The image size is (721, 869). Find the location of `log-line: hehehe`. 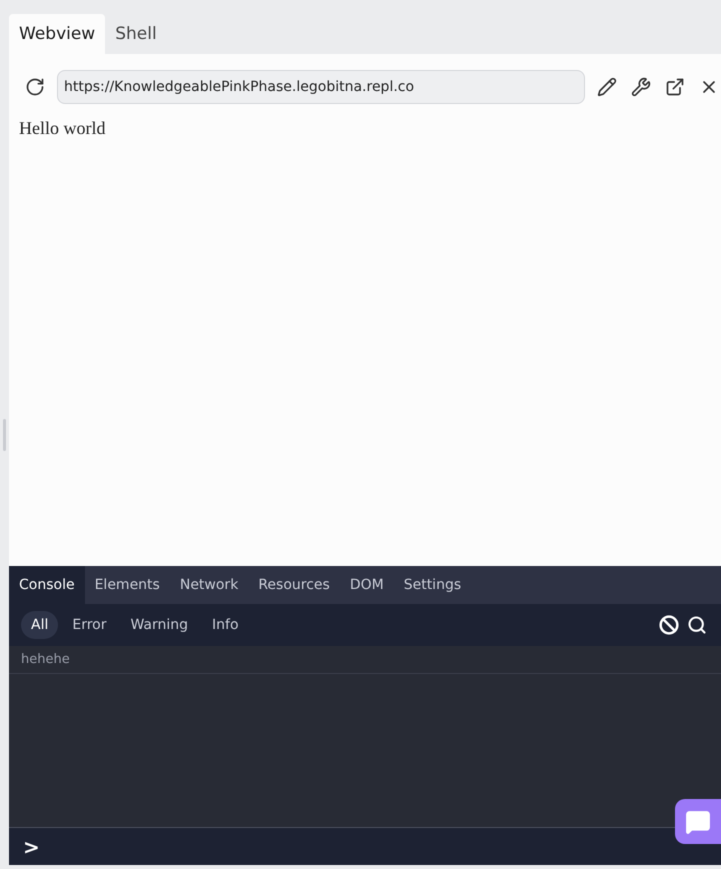

log-line: hehehe is located at coordinates (45, 659).